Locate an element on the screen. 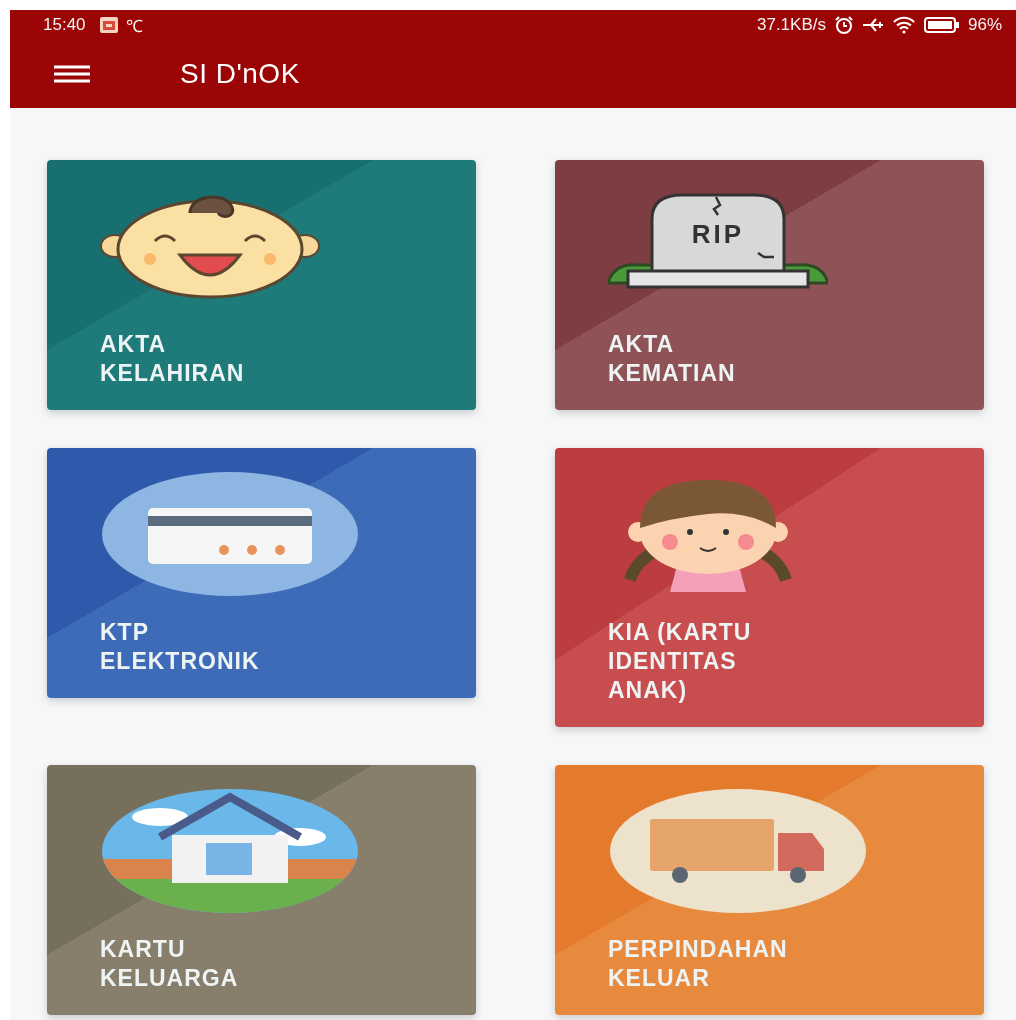 This screenshot has height=1020, width=1016. menu-card: AKTA KELAHIRAN is located at coordinates (261, 285).